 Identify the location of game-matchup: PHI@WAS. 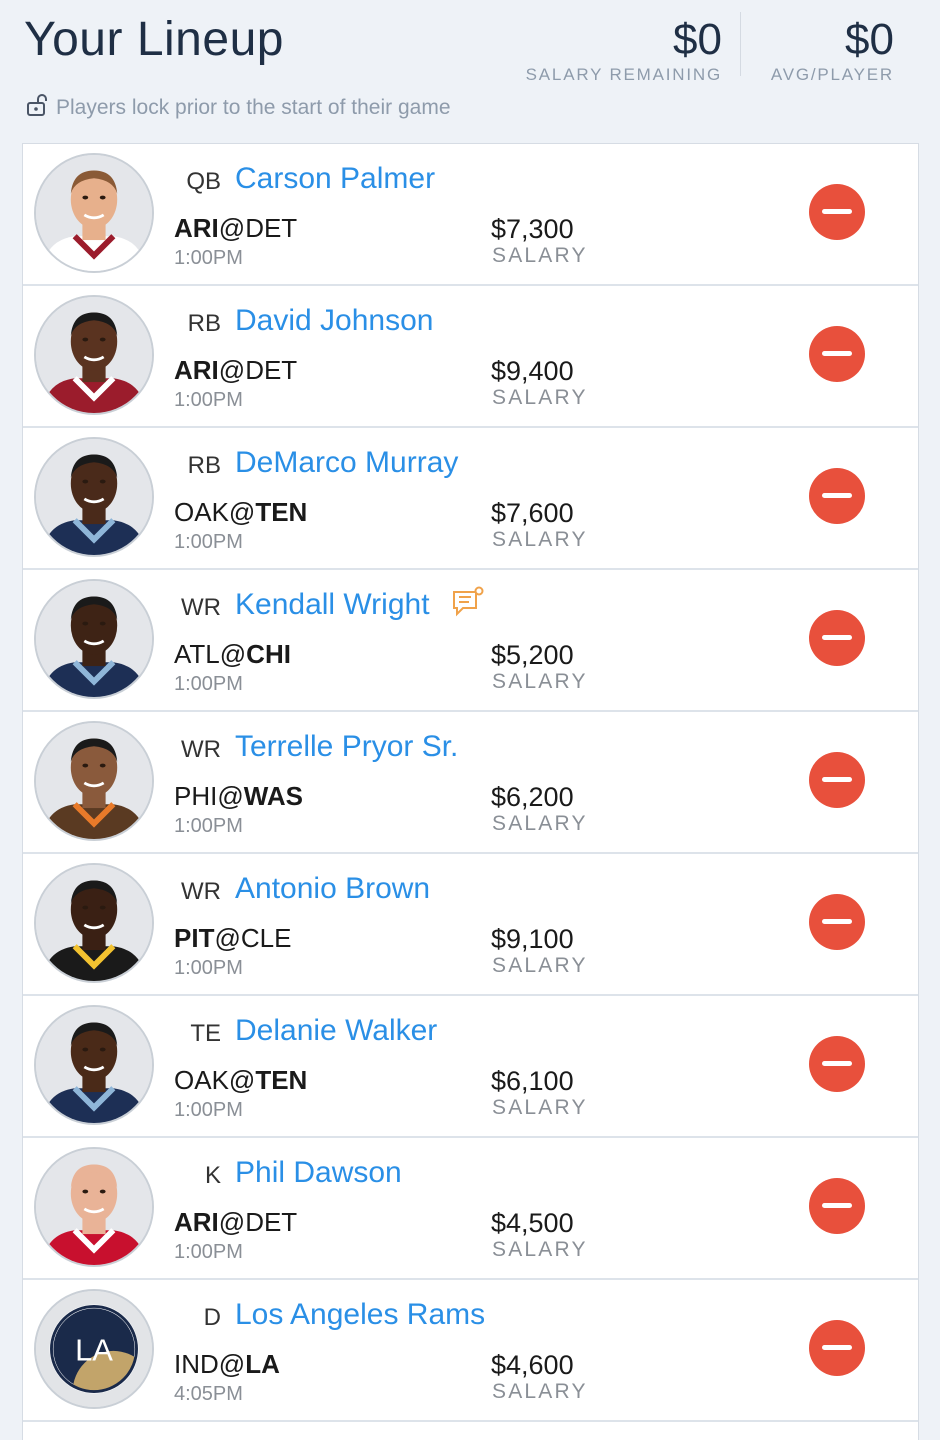
(238, 796).